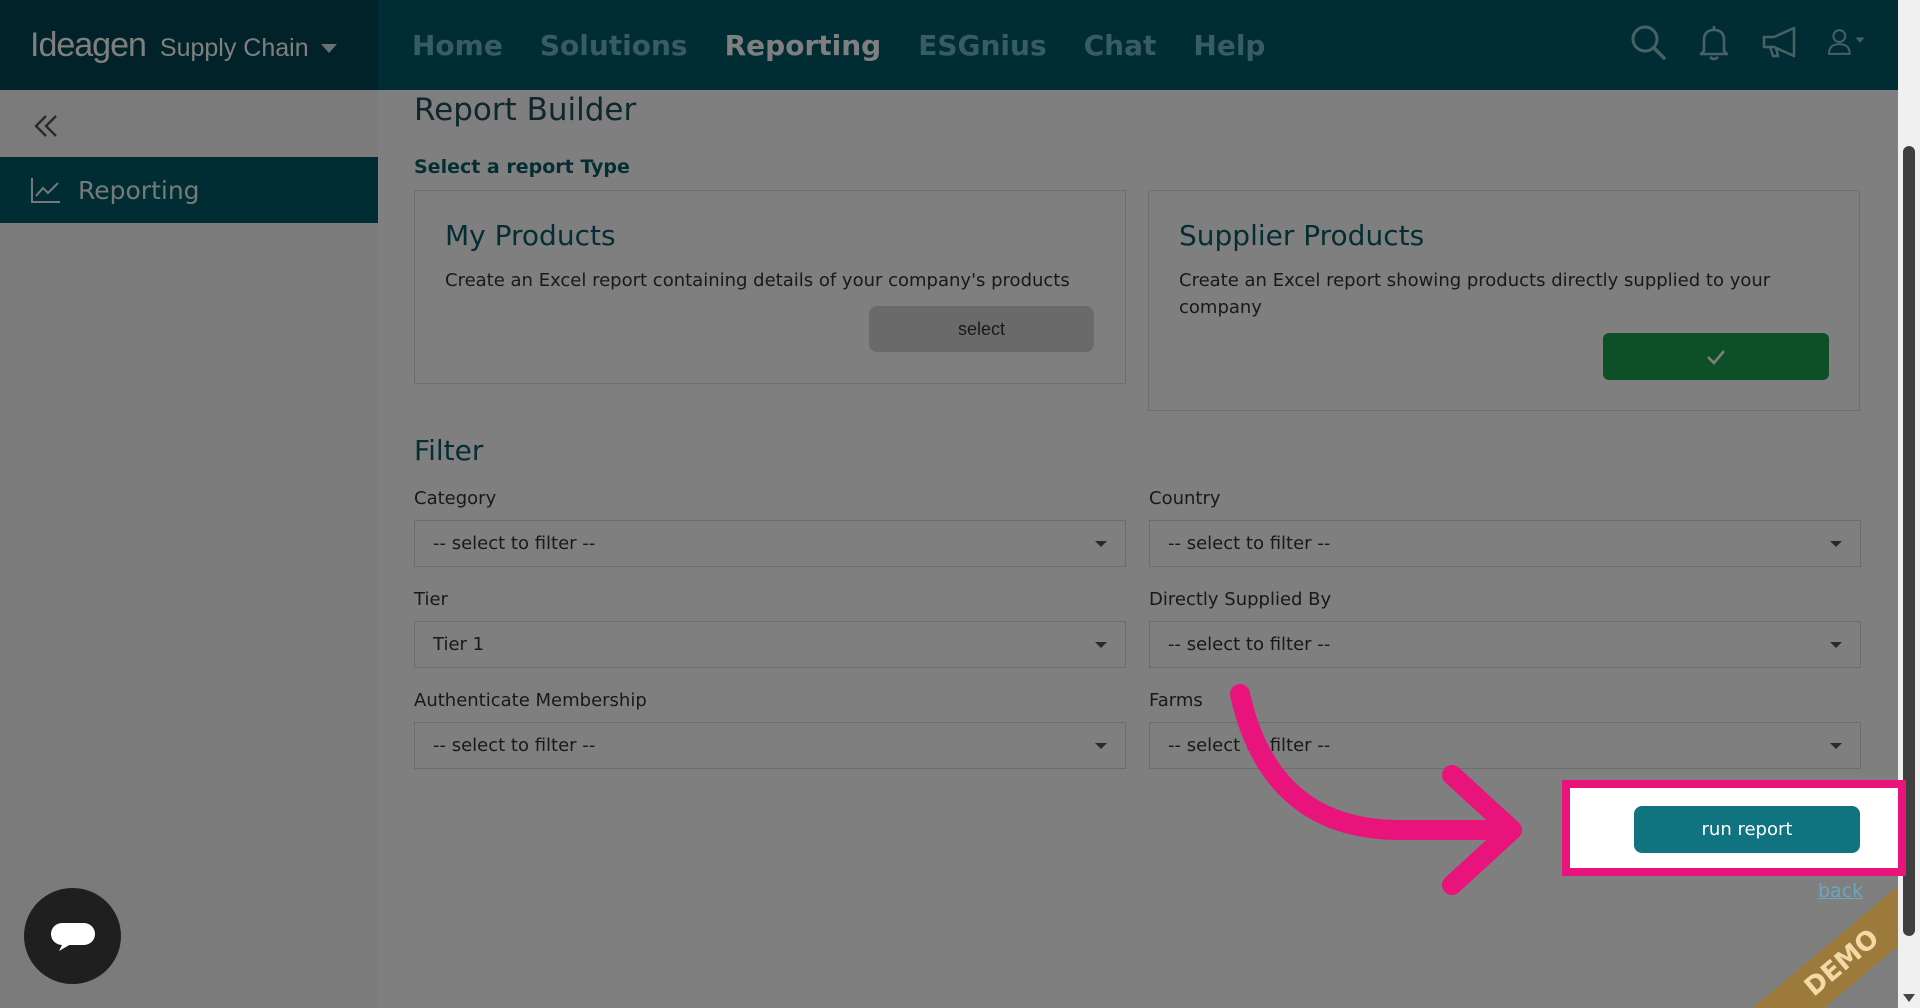 The width and height of the screenshot is (1920, 1008). What do you see at coordinates (770, 644) in the screenshot?
I see `filter-tier-select: Tier 1` at bounding box center [770, 644].